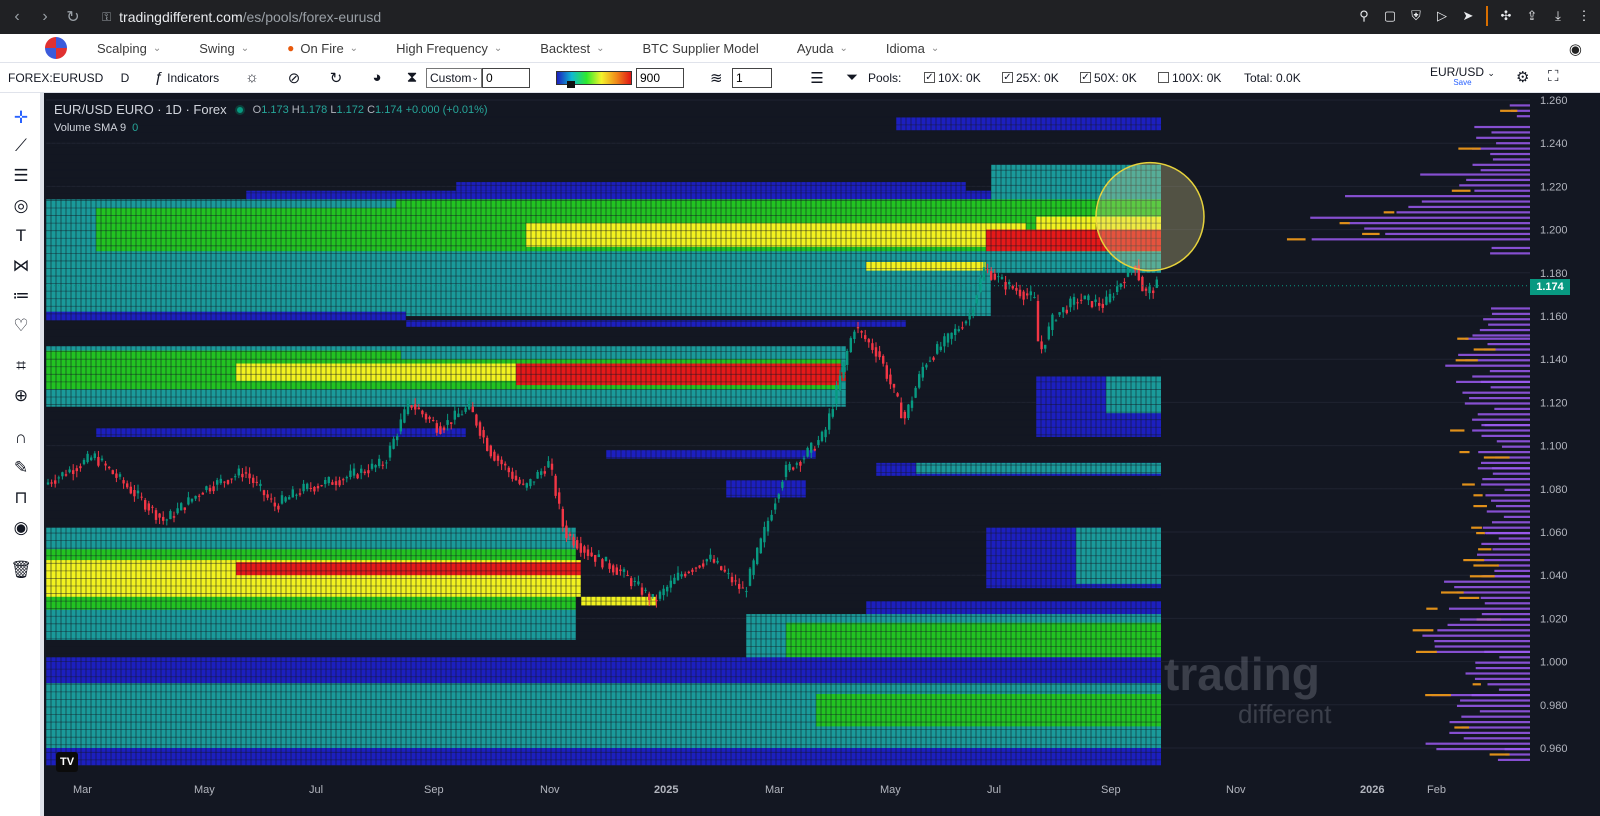  Describe the element at coordinates (822, 48) in the screenshot. I see `menu-ayuda: Ayuda ⌄` at that location.